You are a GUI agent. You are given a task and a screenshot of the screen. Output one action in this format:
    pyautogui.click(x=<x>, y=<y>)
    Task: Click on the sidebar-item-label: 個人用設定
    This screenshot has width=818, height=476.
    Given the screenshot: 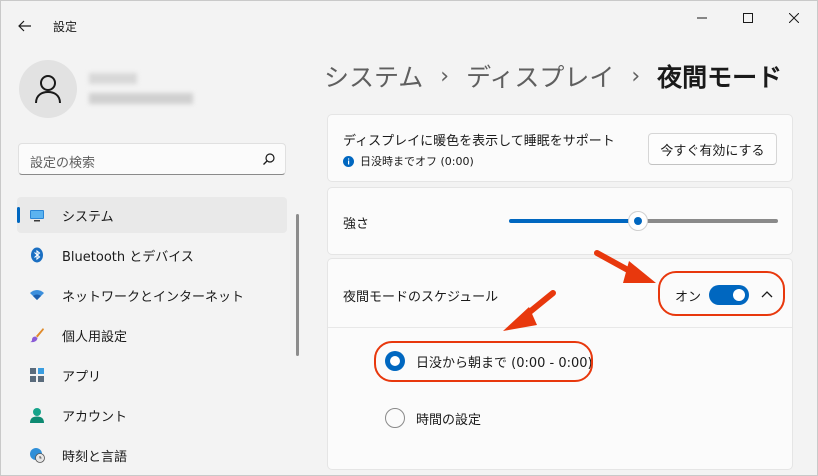 What is the action you would take?
    pyautogui.click(x=95, y=337)
    